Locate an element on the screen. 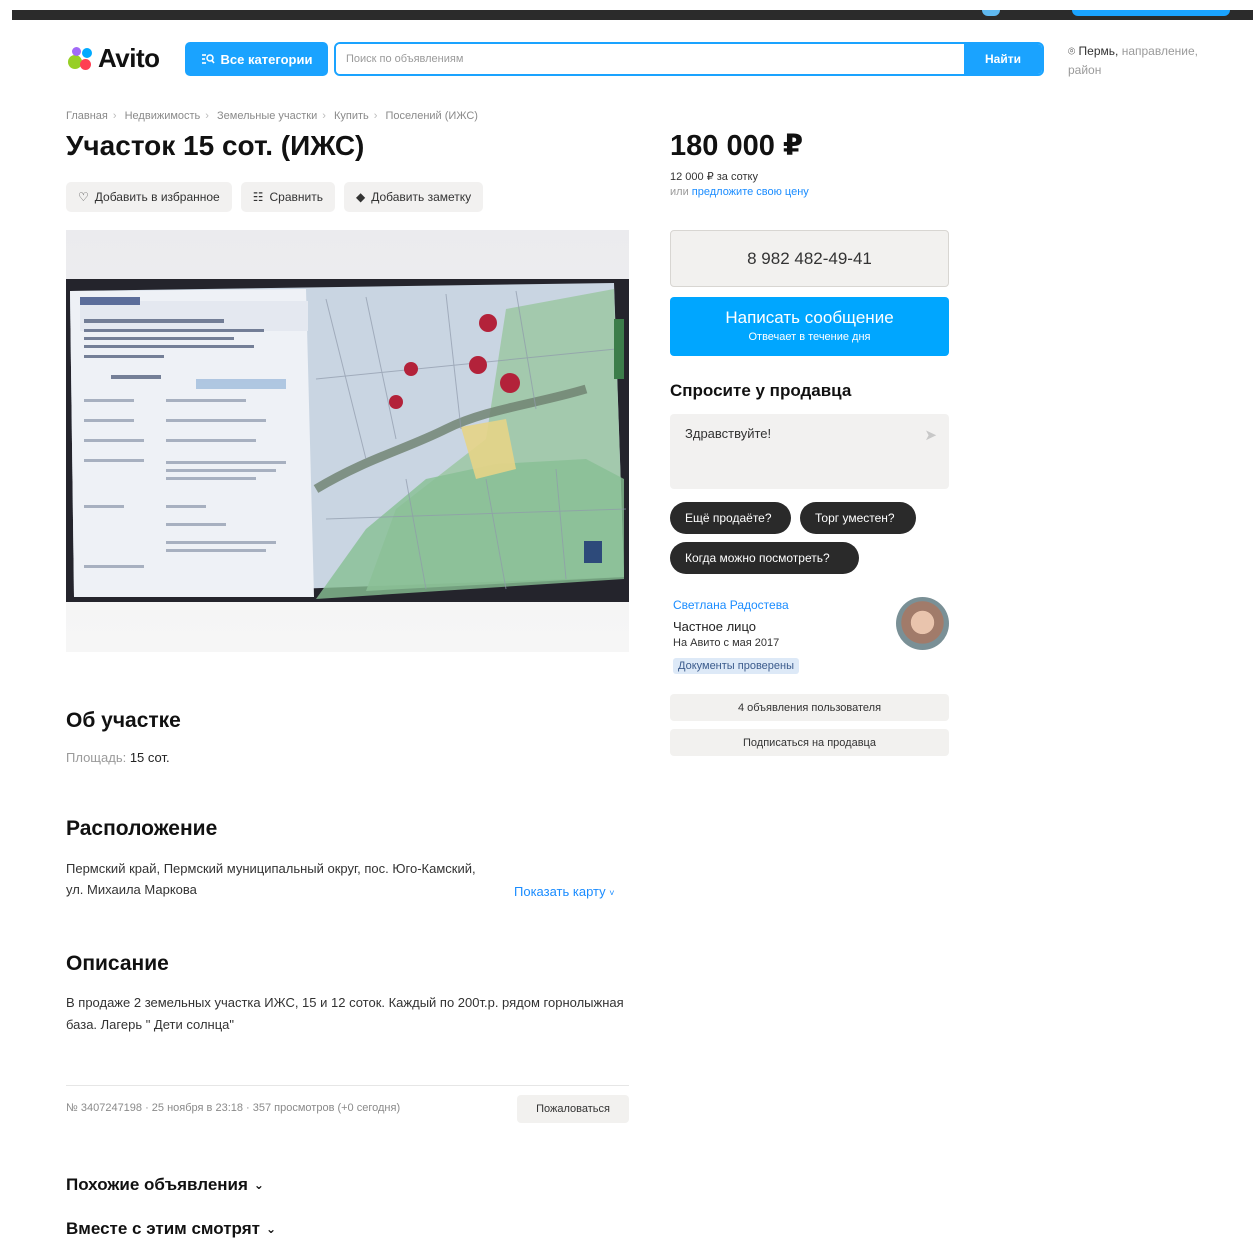 This screenshot has width=1253, height=1241. show-map-label: Показать карту is located at coordinates (560, 891).